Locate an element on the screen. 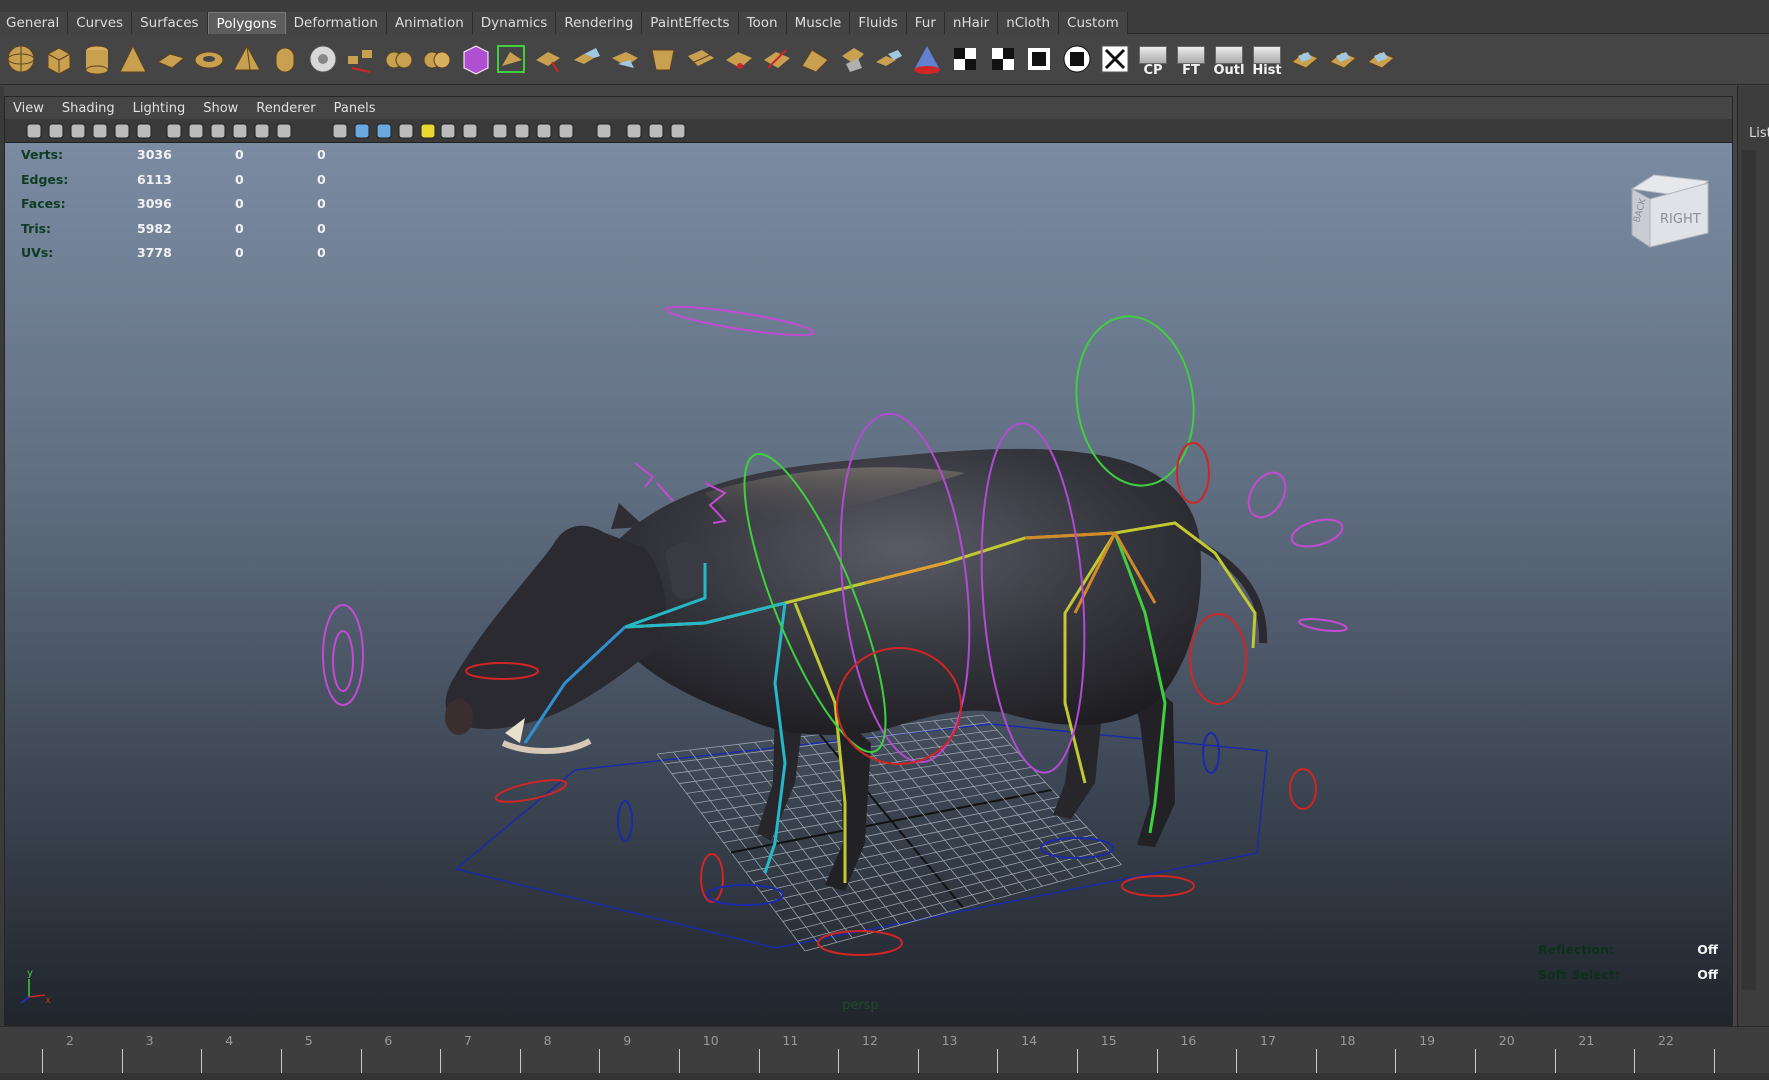 Image resolution: width=1769 pixels, height=1080 pixels. wireframe-on-shaded-icon is located at coordinates (384, 131).